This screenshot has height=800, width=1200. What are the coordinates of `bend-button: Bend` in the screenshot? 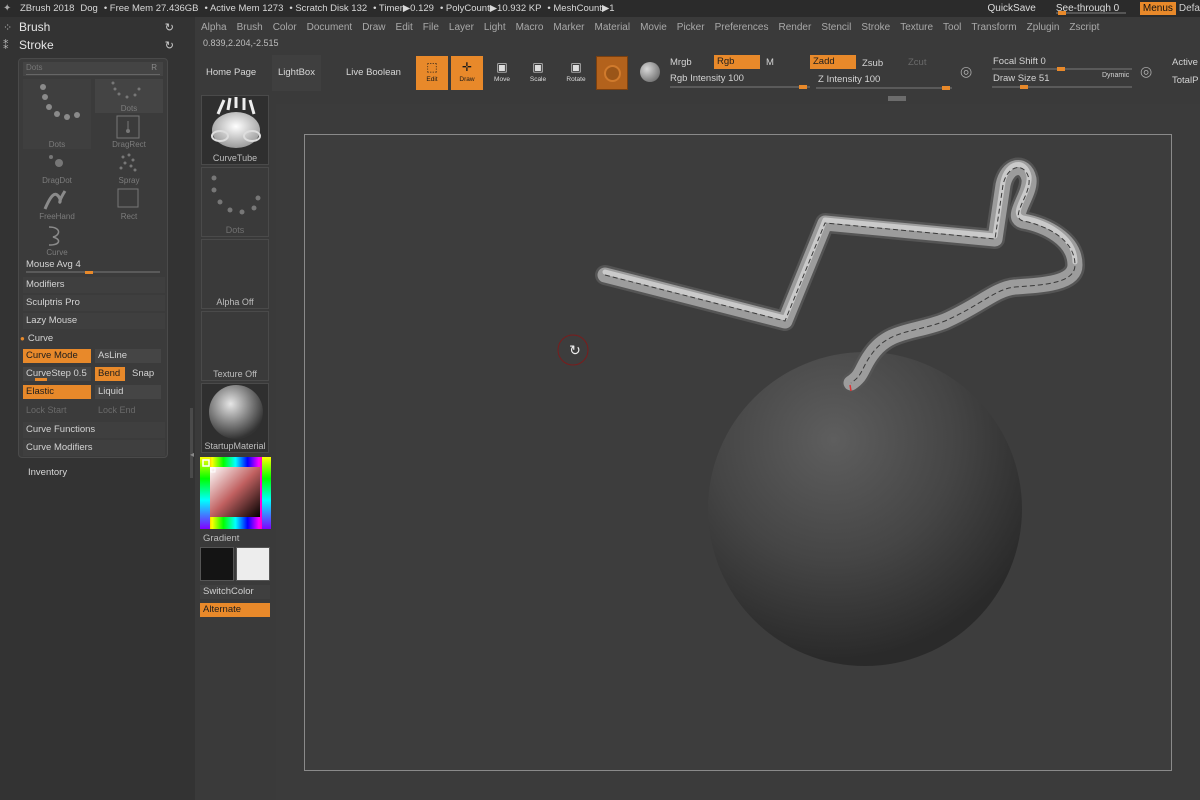 It's located at (110, 374).